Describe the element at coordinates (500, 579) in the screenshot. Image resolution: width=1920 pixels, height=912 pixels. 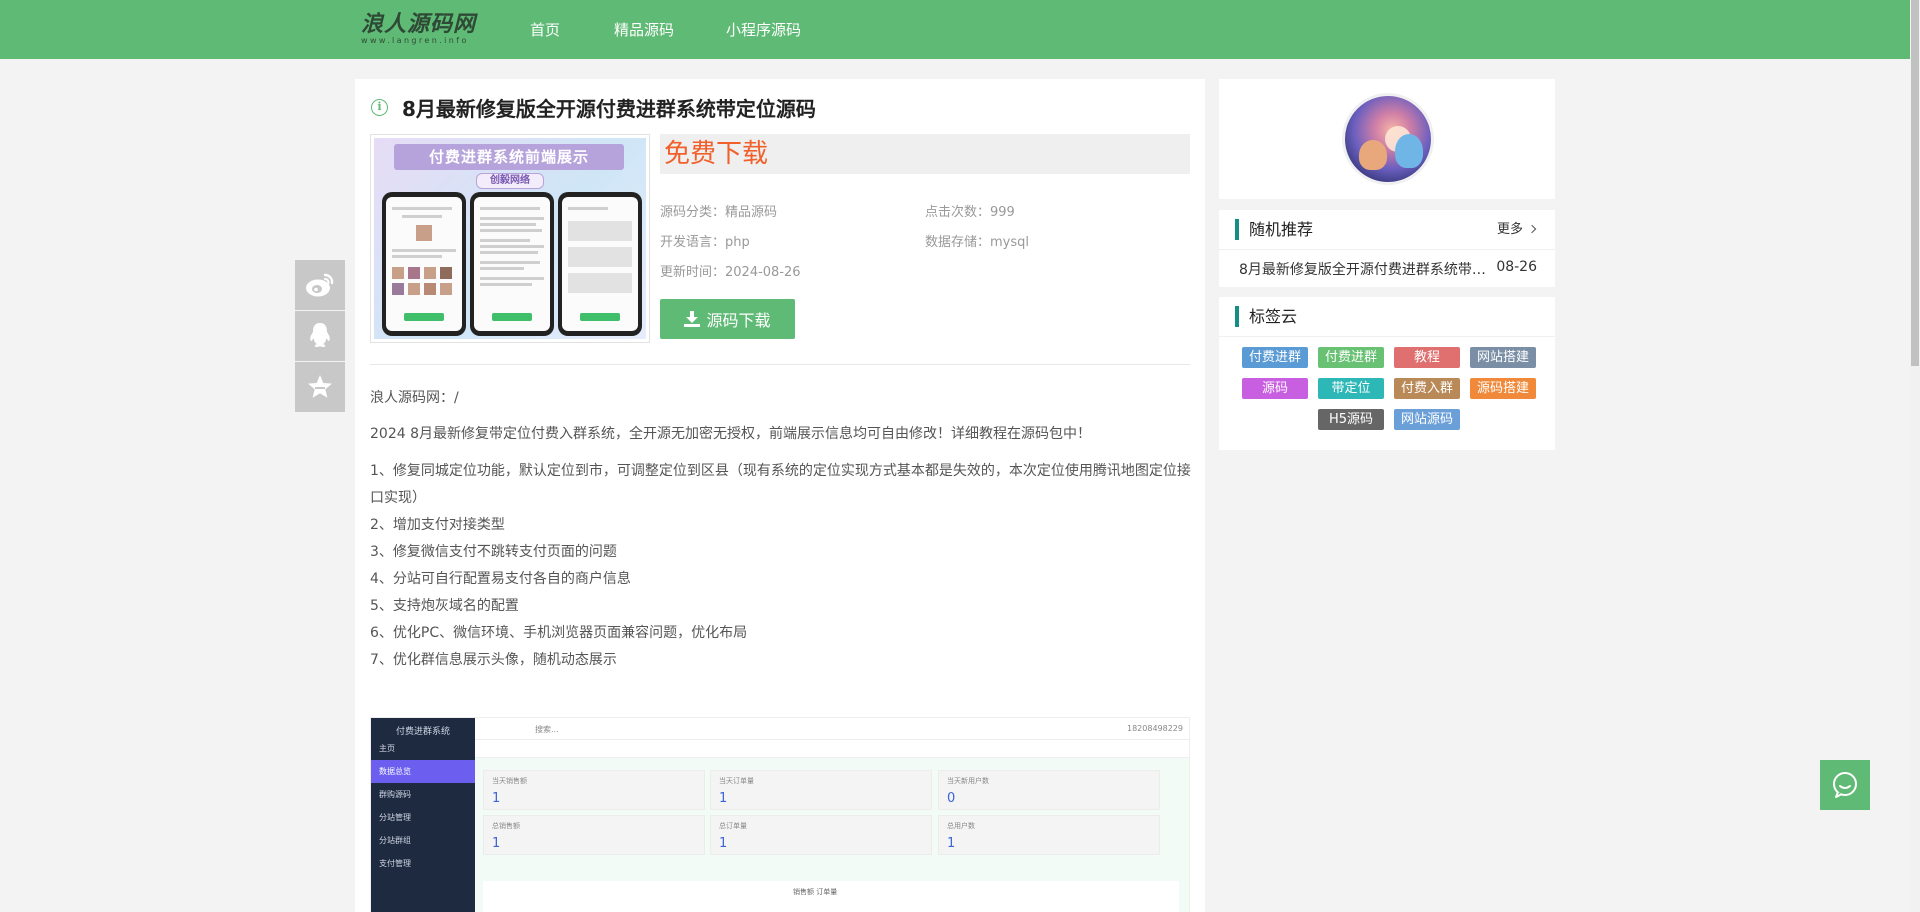
I see `list-item: 4、分站可自行配置易支付各自的商户信息` at that location.